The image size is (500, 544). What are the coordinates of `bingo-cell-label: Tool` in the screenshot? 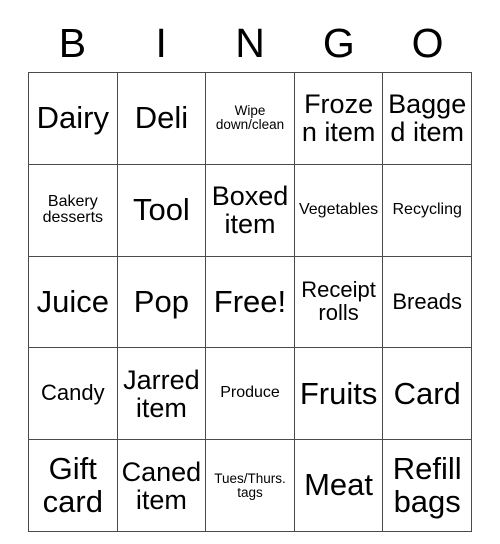 It's located at (161, 210).